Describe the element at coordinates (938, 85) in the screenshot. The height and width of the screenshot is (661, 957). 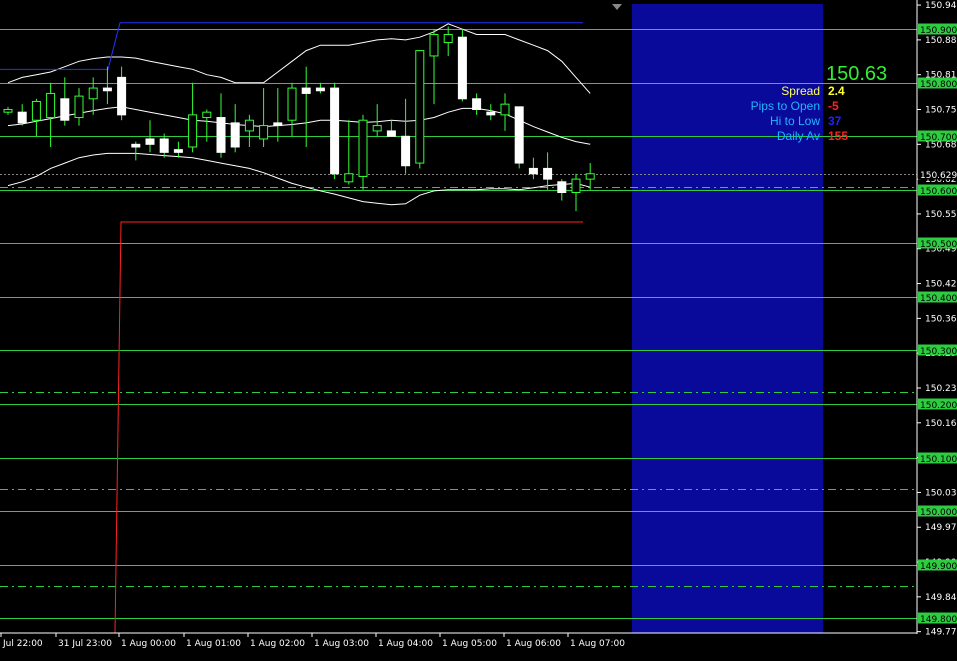
I see `level-tag-label: 150.800` at that location.